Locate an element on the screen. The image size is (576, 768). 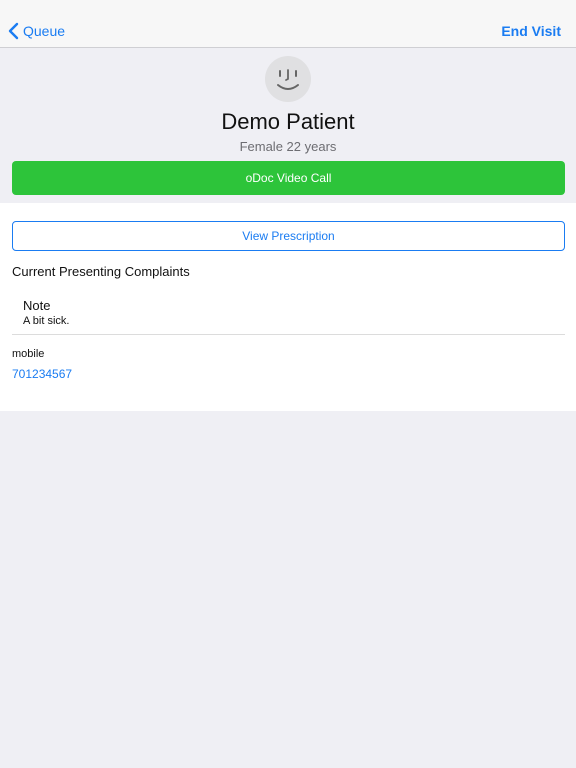
complaint-description: A bit sick. is located at coordinates (46, 321).